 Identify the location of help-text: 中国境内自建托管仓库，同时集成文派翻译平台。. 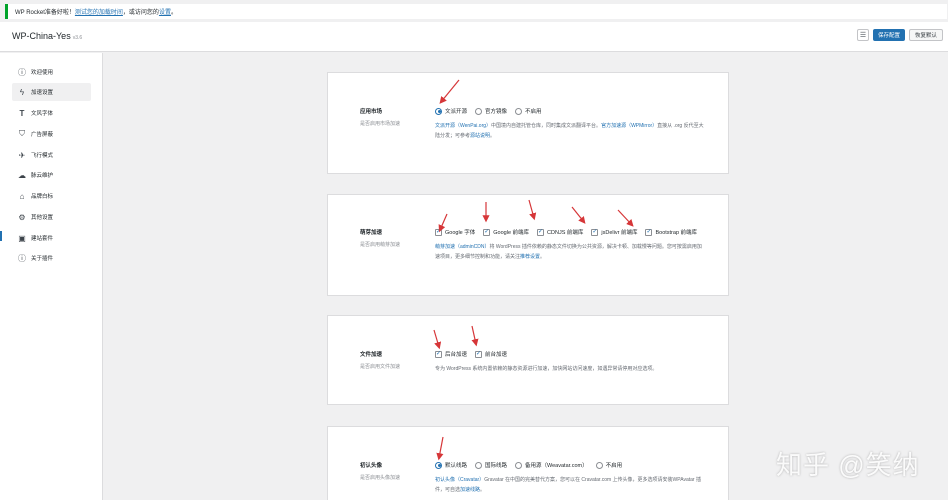
(546, 126).